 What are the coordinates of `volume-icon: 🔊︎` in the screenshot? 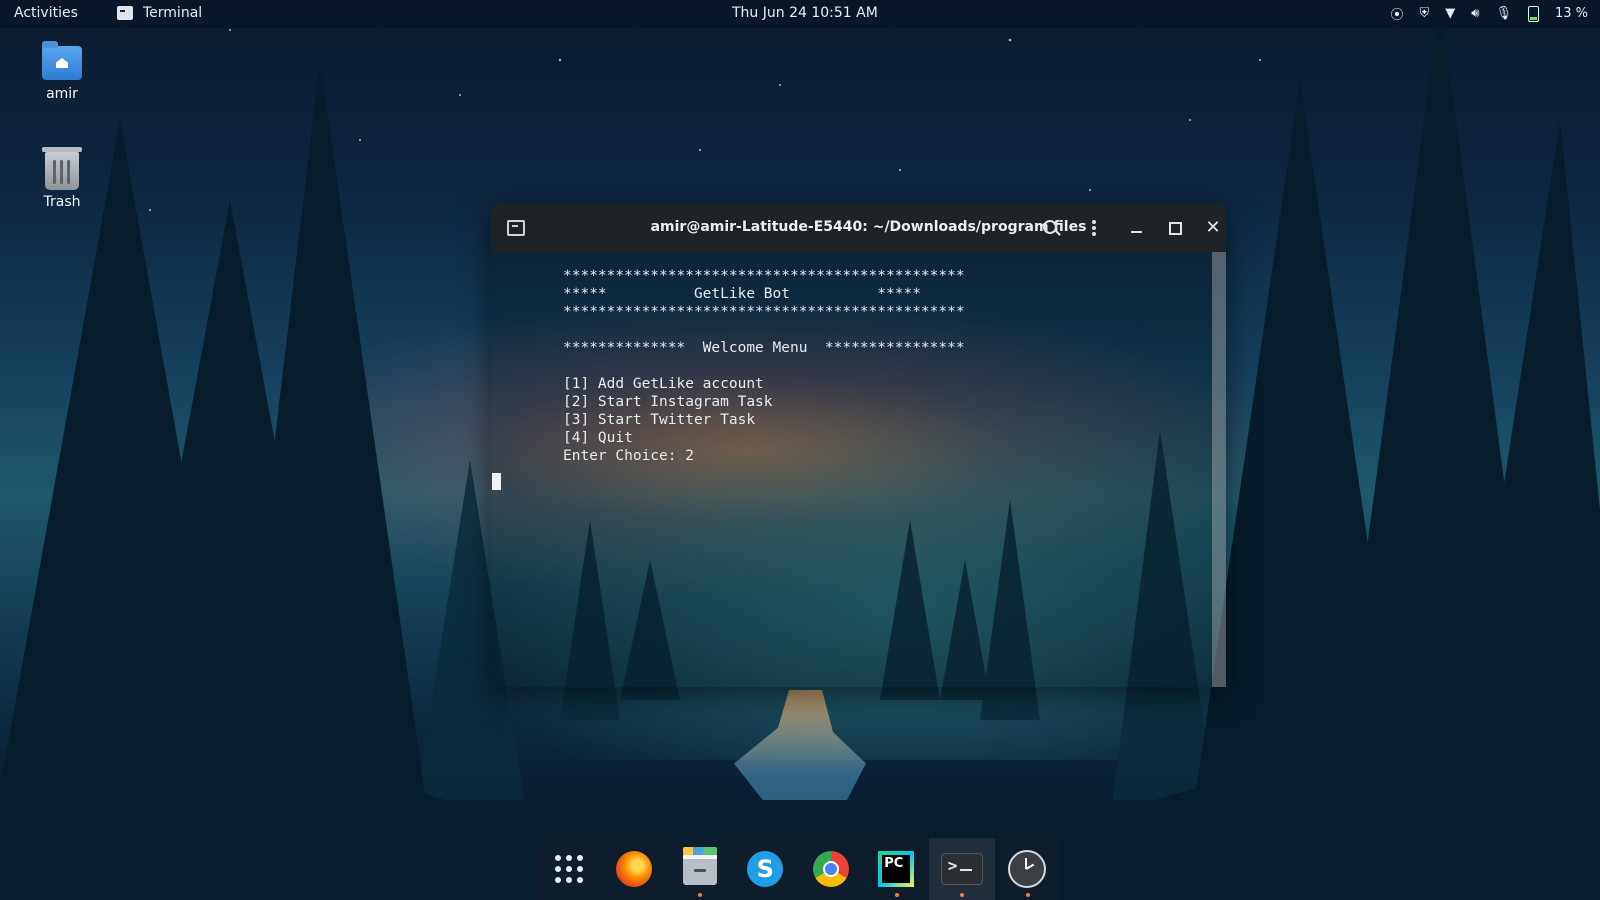 It's located at (1475, 13).